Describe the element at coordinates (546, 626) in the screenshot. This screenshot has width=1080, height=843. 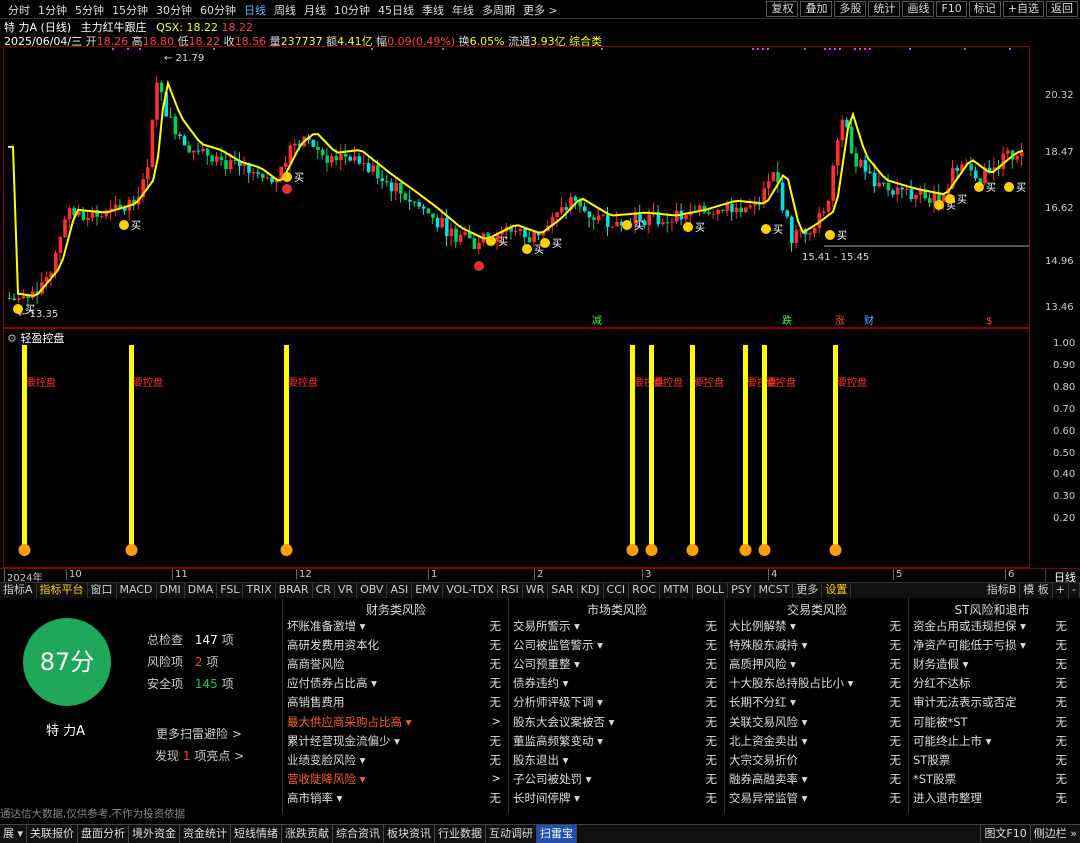
I see `risk-item: 交易所警示 ▾` at that location.